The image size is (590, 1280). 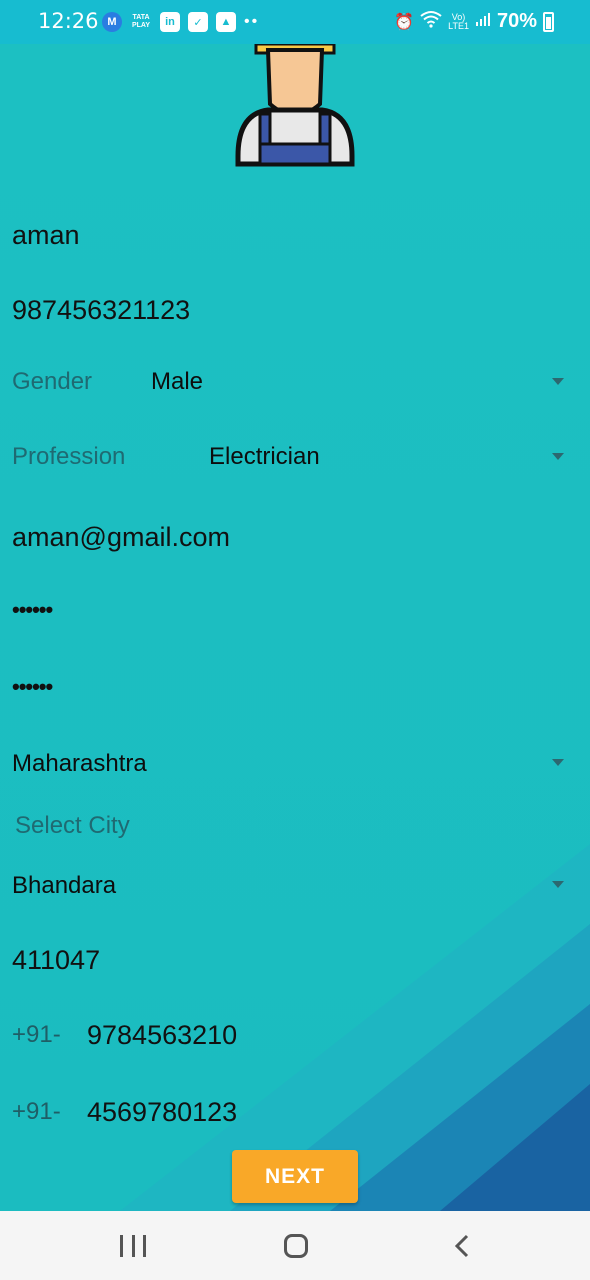 What do you see at coordinates (79, 764) in the screenshot?
I see `state-select: Maharashtra` at bounding box center [79, 764].